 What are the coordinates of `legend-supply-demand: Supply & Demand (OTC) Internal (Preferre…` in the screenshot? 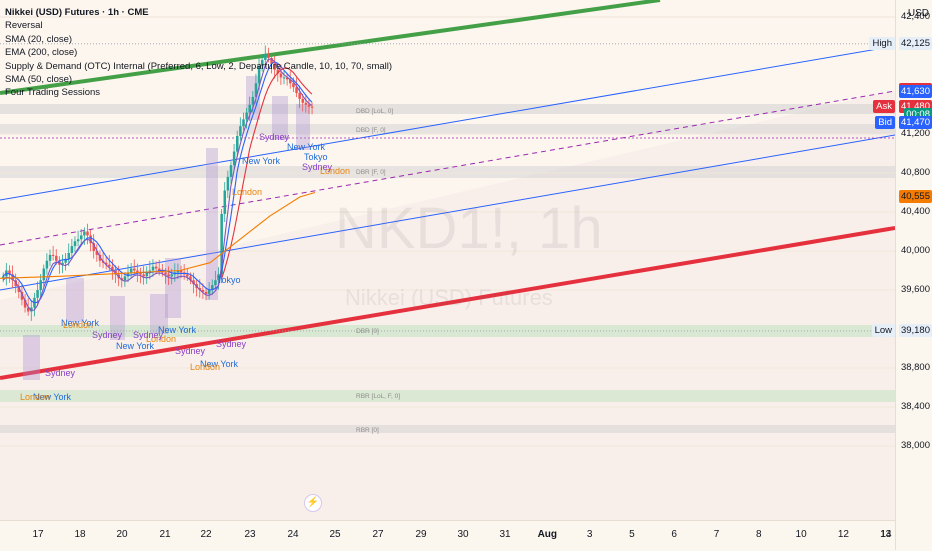 It's located at (198, 66).